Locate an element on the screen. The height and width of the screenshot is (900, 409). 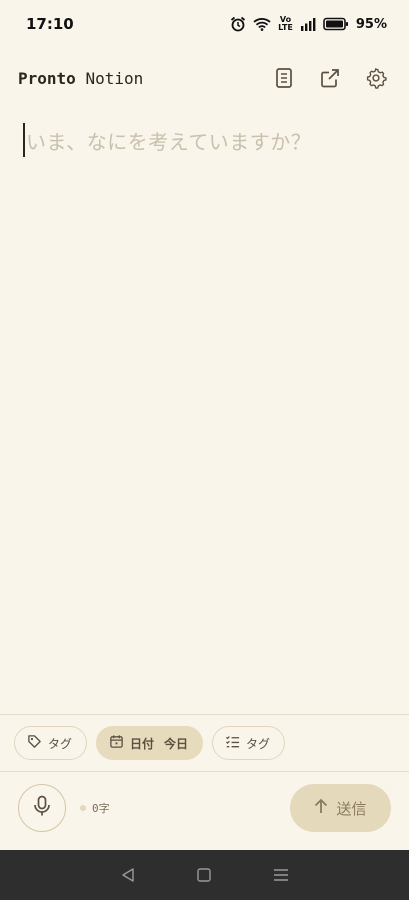
status-time: 17:10 is located at coordinates (50, 24).